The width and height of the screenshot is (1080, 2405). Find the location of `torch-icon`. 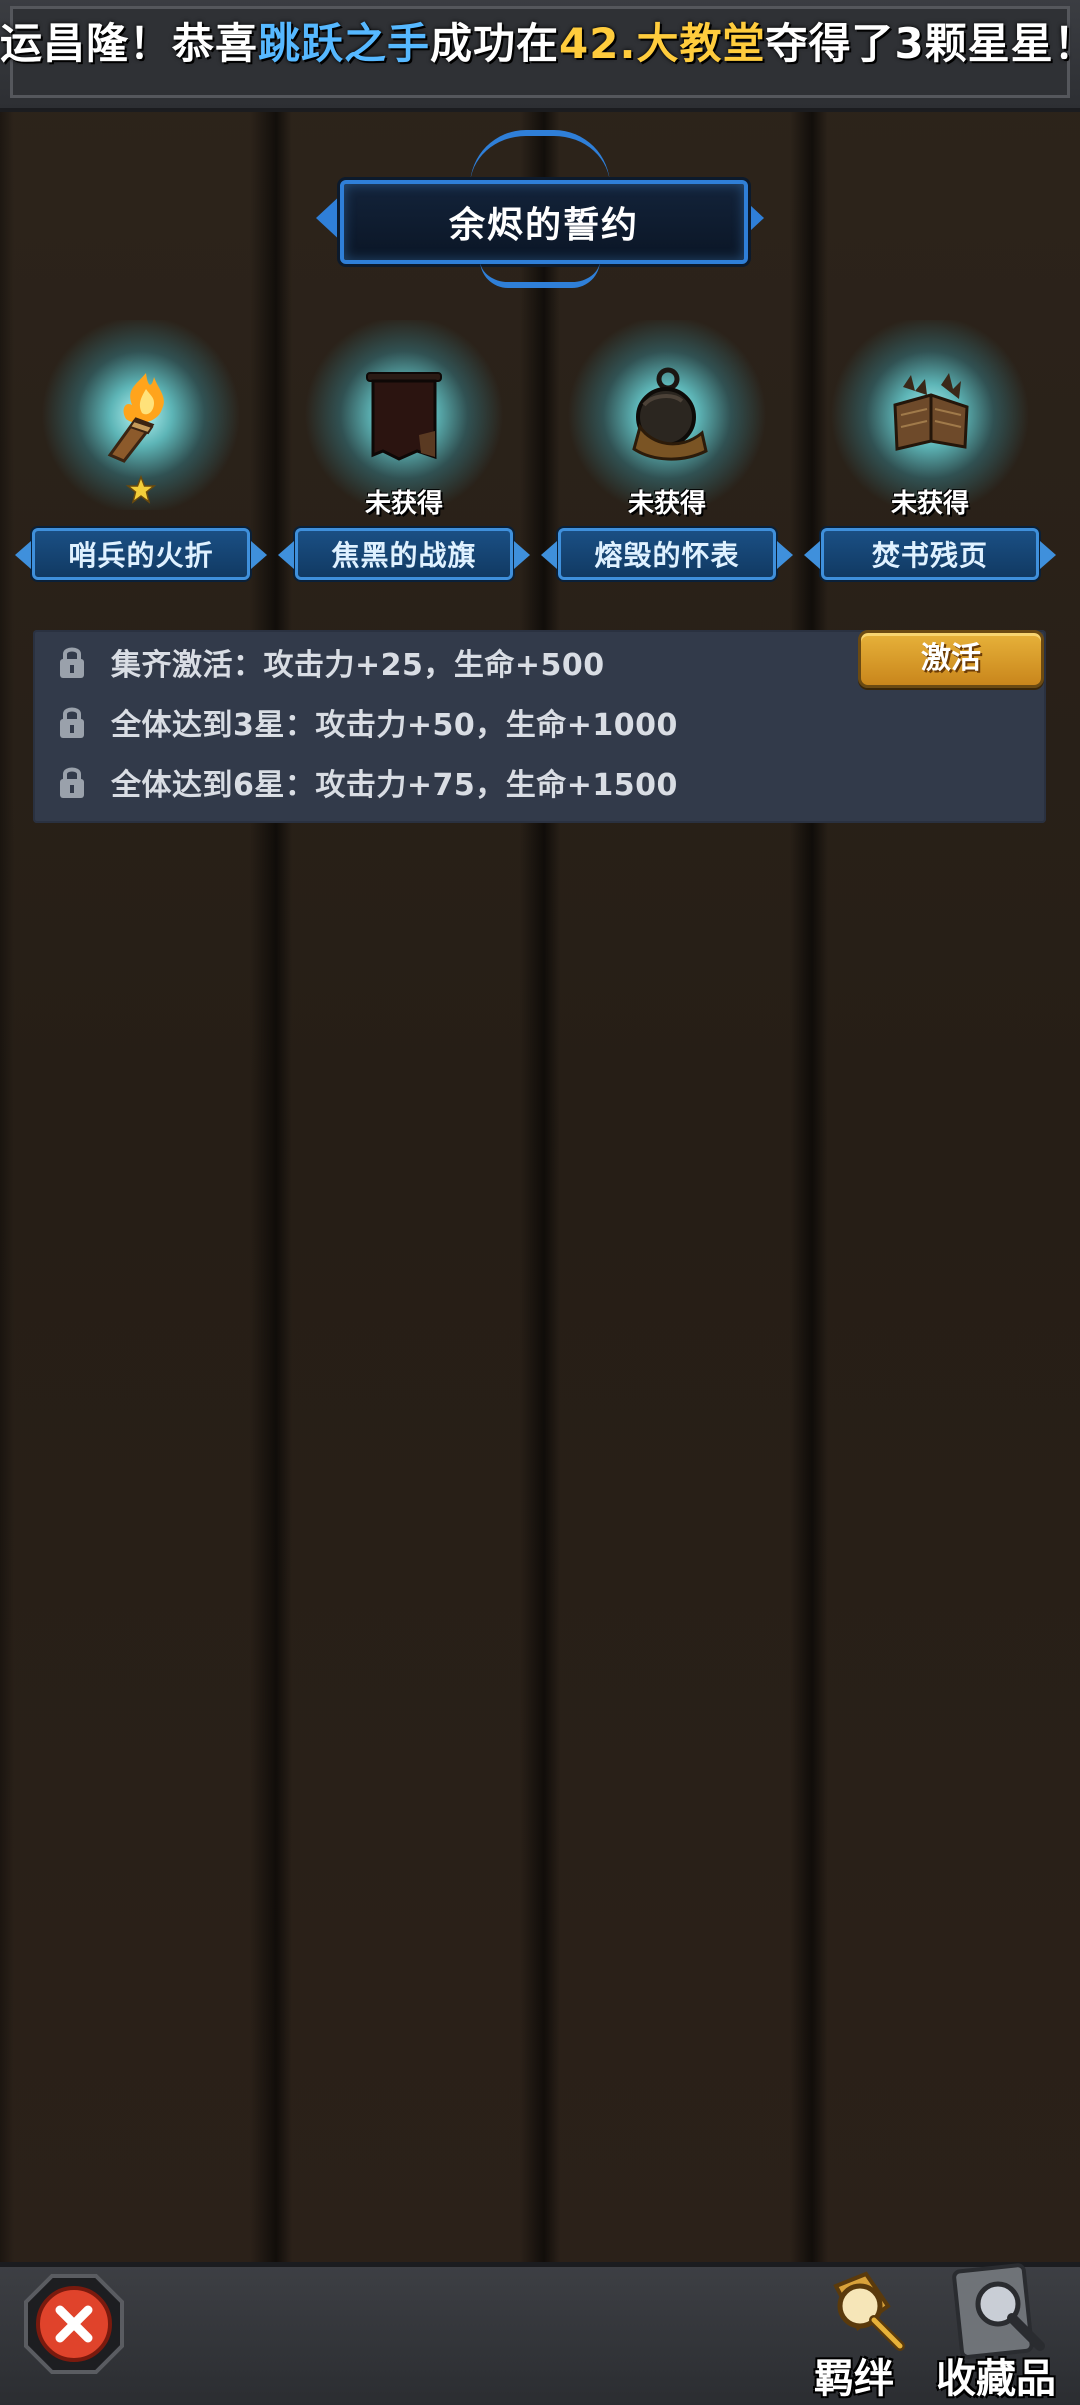

torch-icon is located at coordinates (135, 418).